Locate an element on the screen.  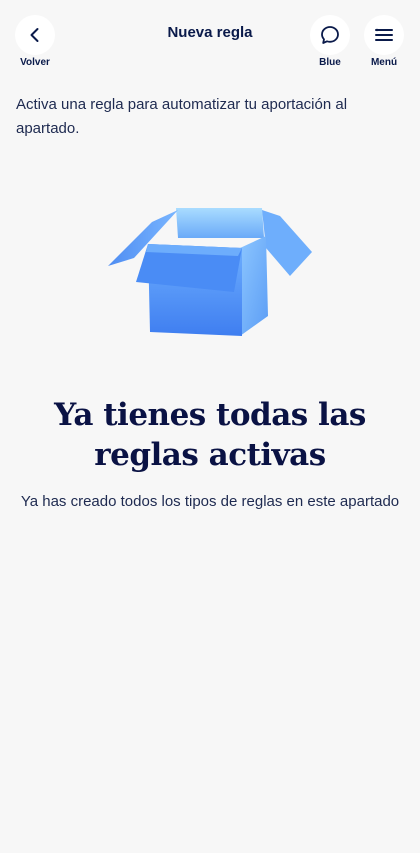
menu-icon is located at coordinates (384, 34).